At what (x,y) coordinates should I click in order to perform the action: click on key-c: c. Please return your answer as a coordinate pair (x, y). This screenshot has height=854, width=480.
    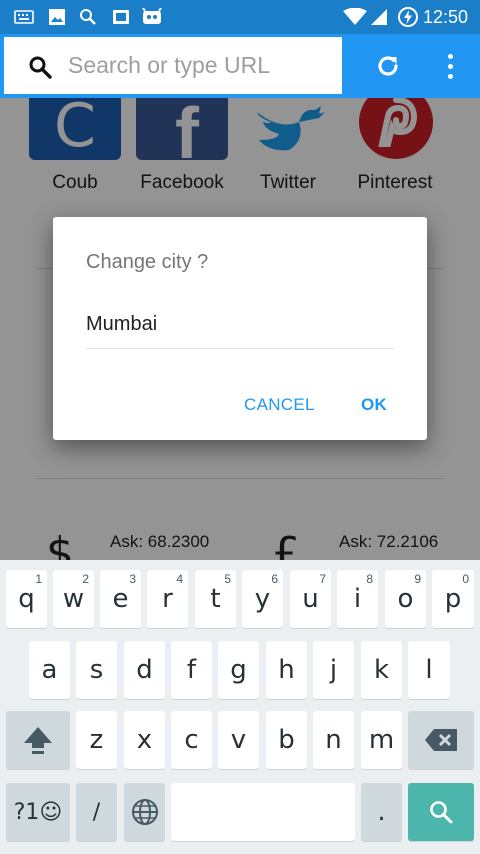
    Looking at the image, I should click on (191, 740).